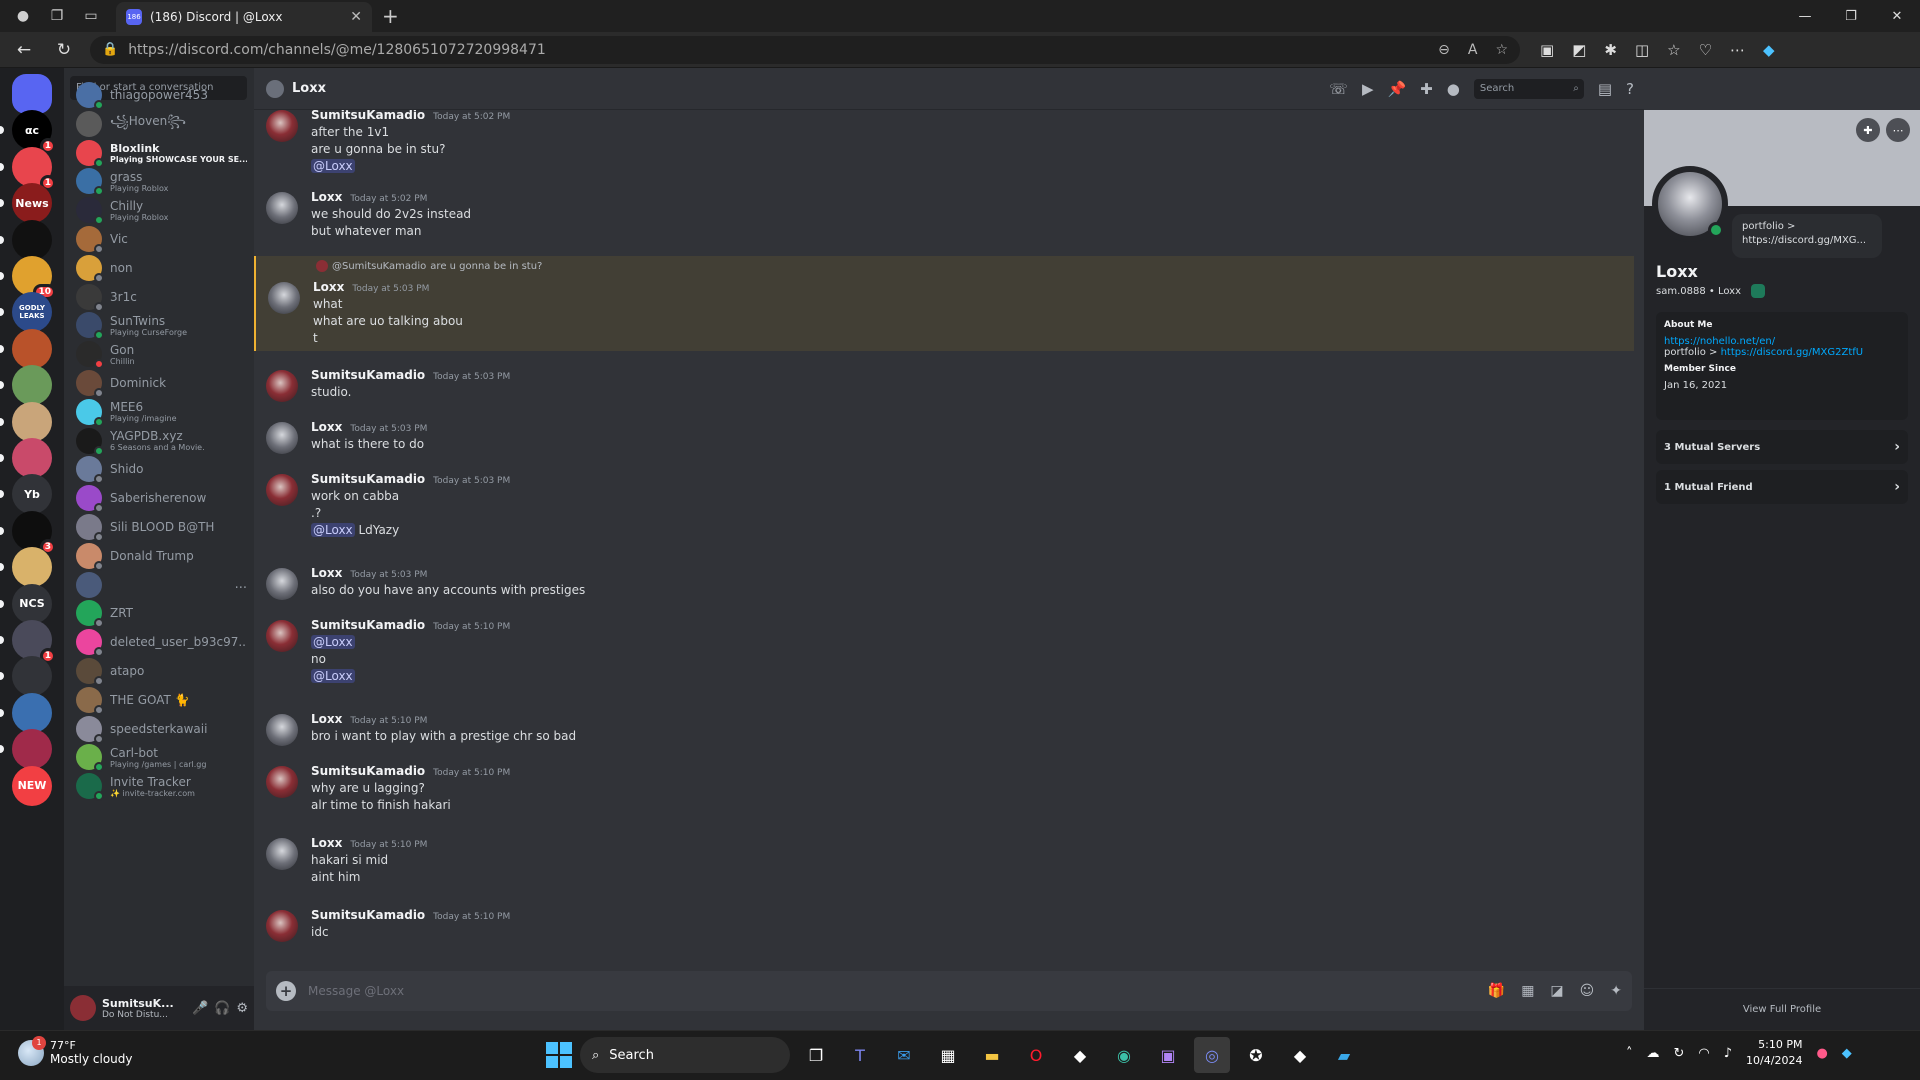 Image resolution: width=1920 pixels, height=1080 pixels. I want to click on server-icon: 10, so click(34, 278).